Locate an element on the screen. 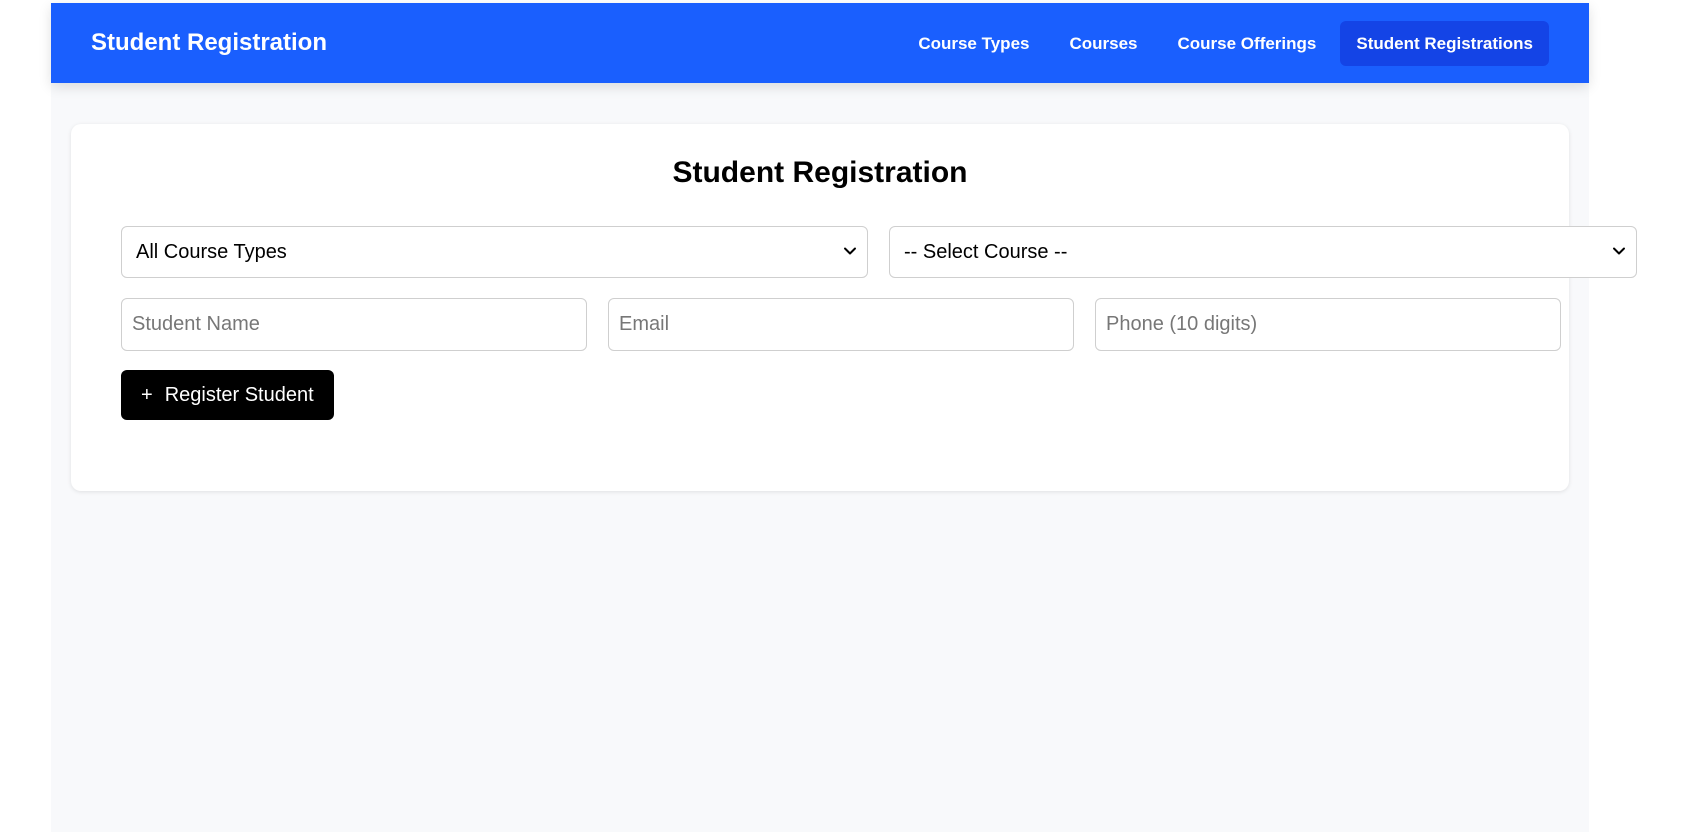  course-select: -- Select Course -- is located at coordinates (1263, 252).